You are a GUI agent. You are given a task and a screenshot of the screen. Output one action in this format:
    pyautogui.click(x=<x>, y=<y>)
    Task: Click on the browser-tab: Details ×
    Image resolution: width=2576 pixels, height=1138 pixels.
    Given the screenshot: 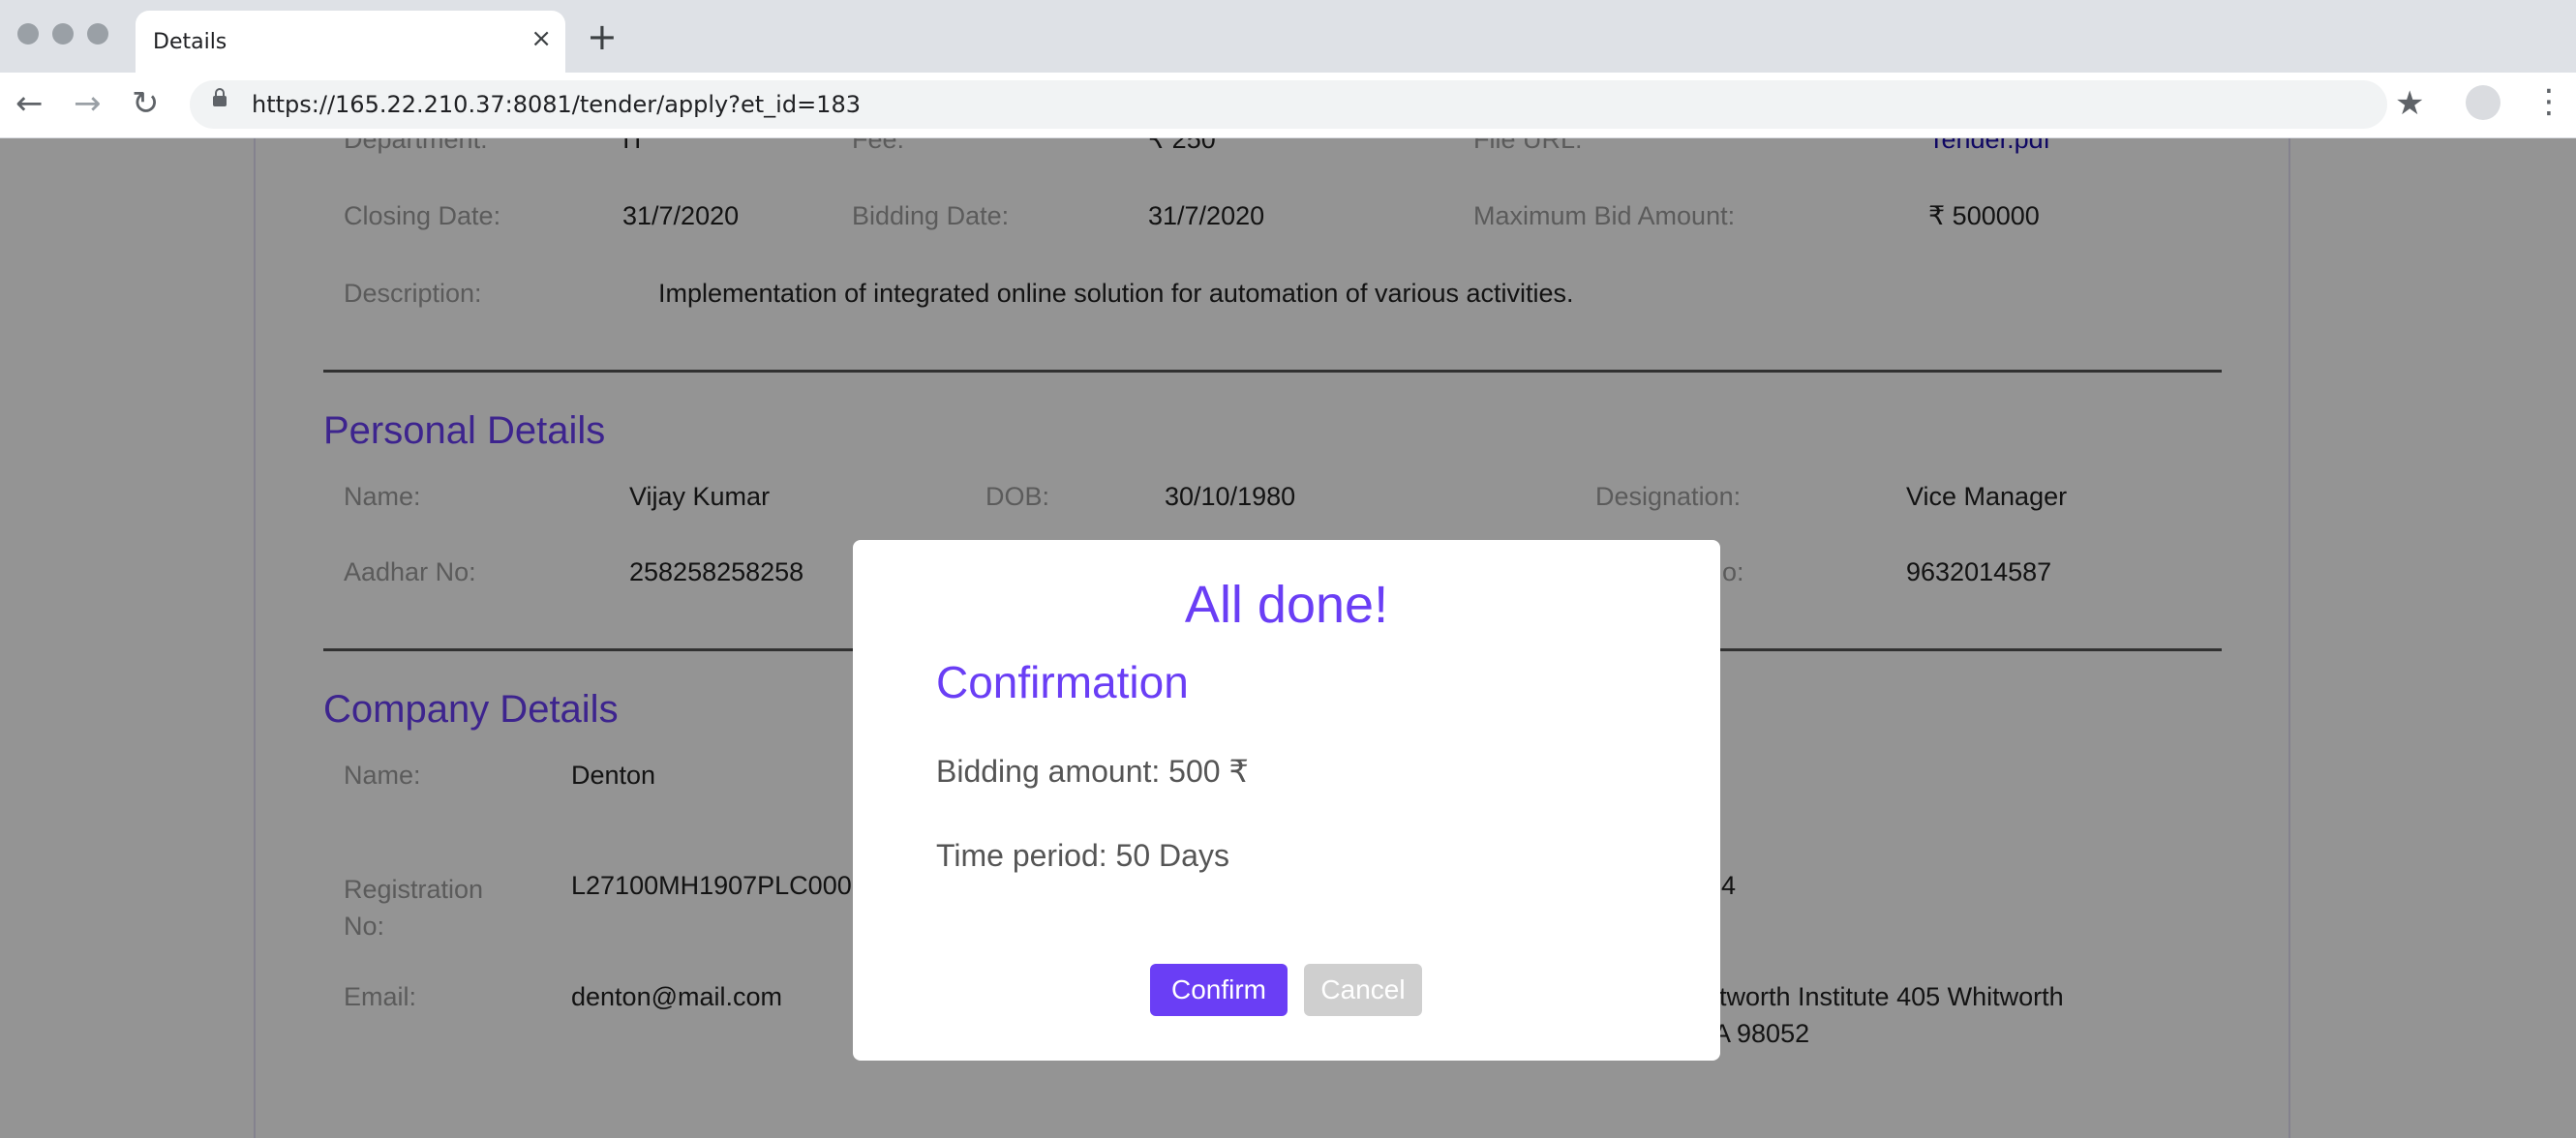 What is the action you would take?
    pyautogui.click(x=350, y=42)
    